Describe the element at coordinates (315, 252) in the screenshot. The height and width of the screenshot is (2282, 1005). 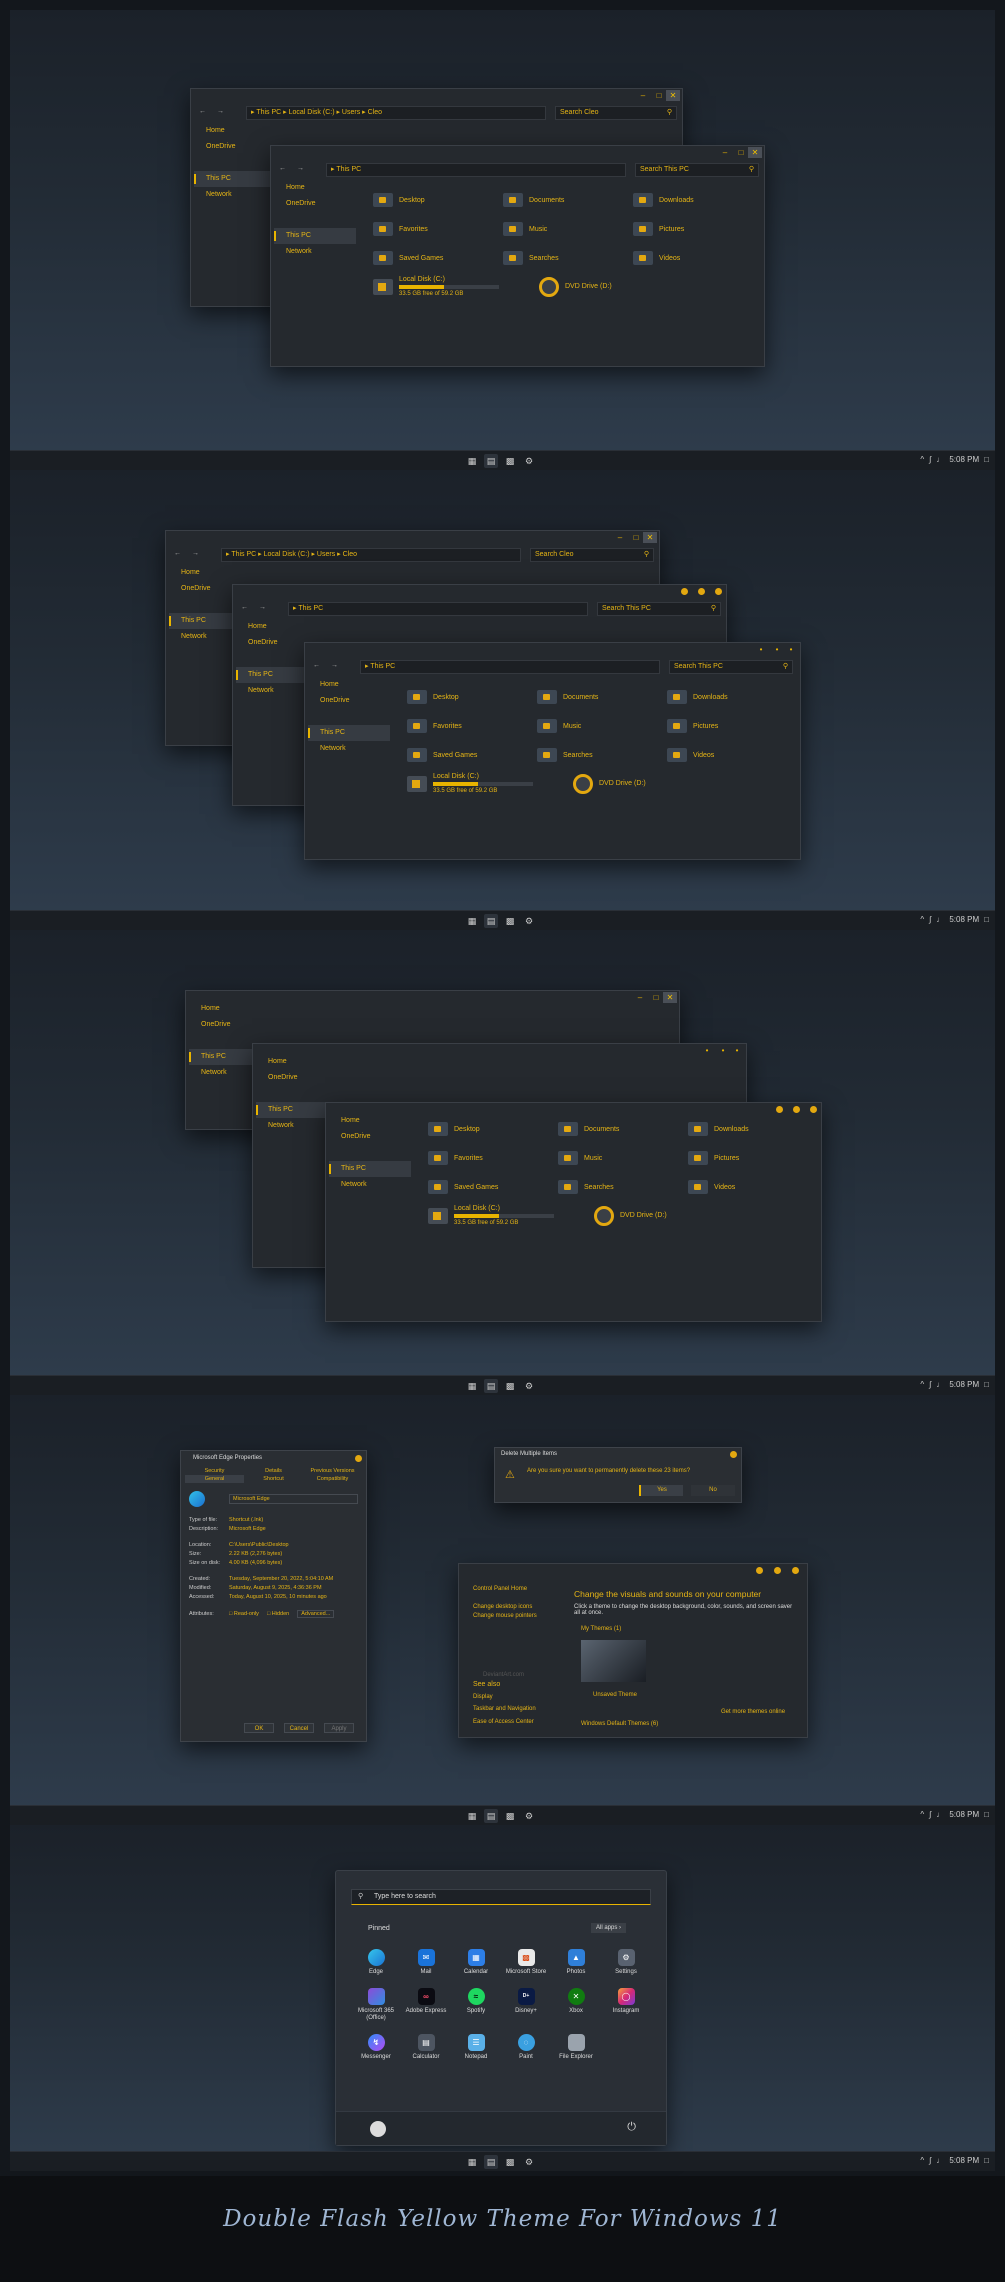
I see `nav-network: Network` at that location.